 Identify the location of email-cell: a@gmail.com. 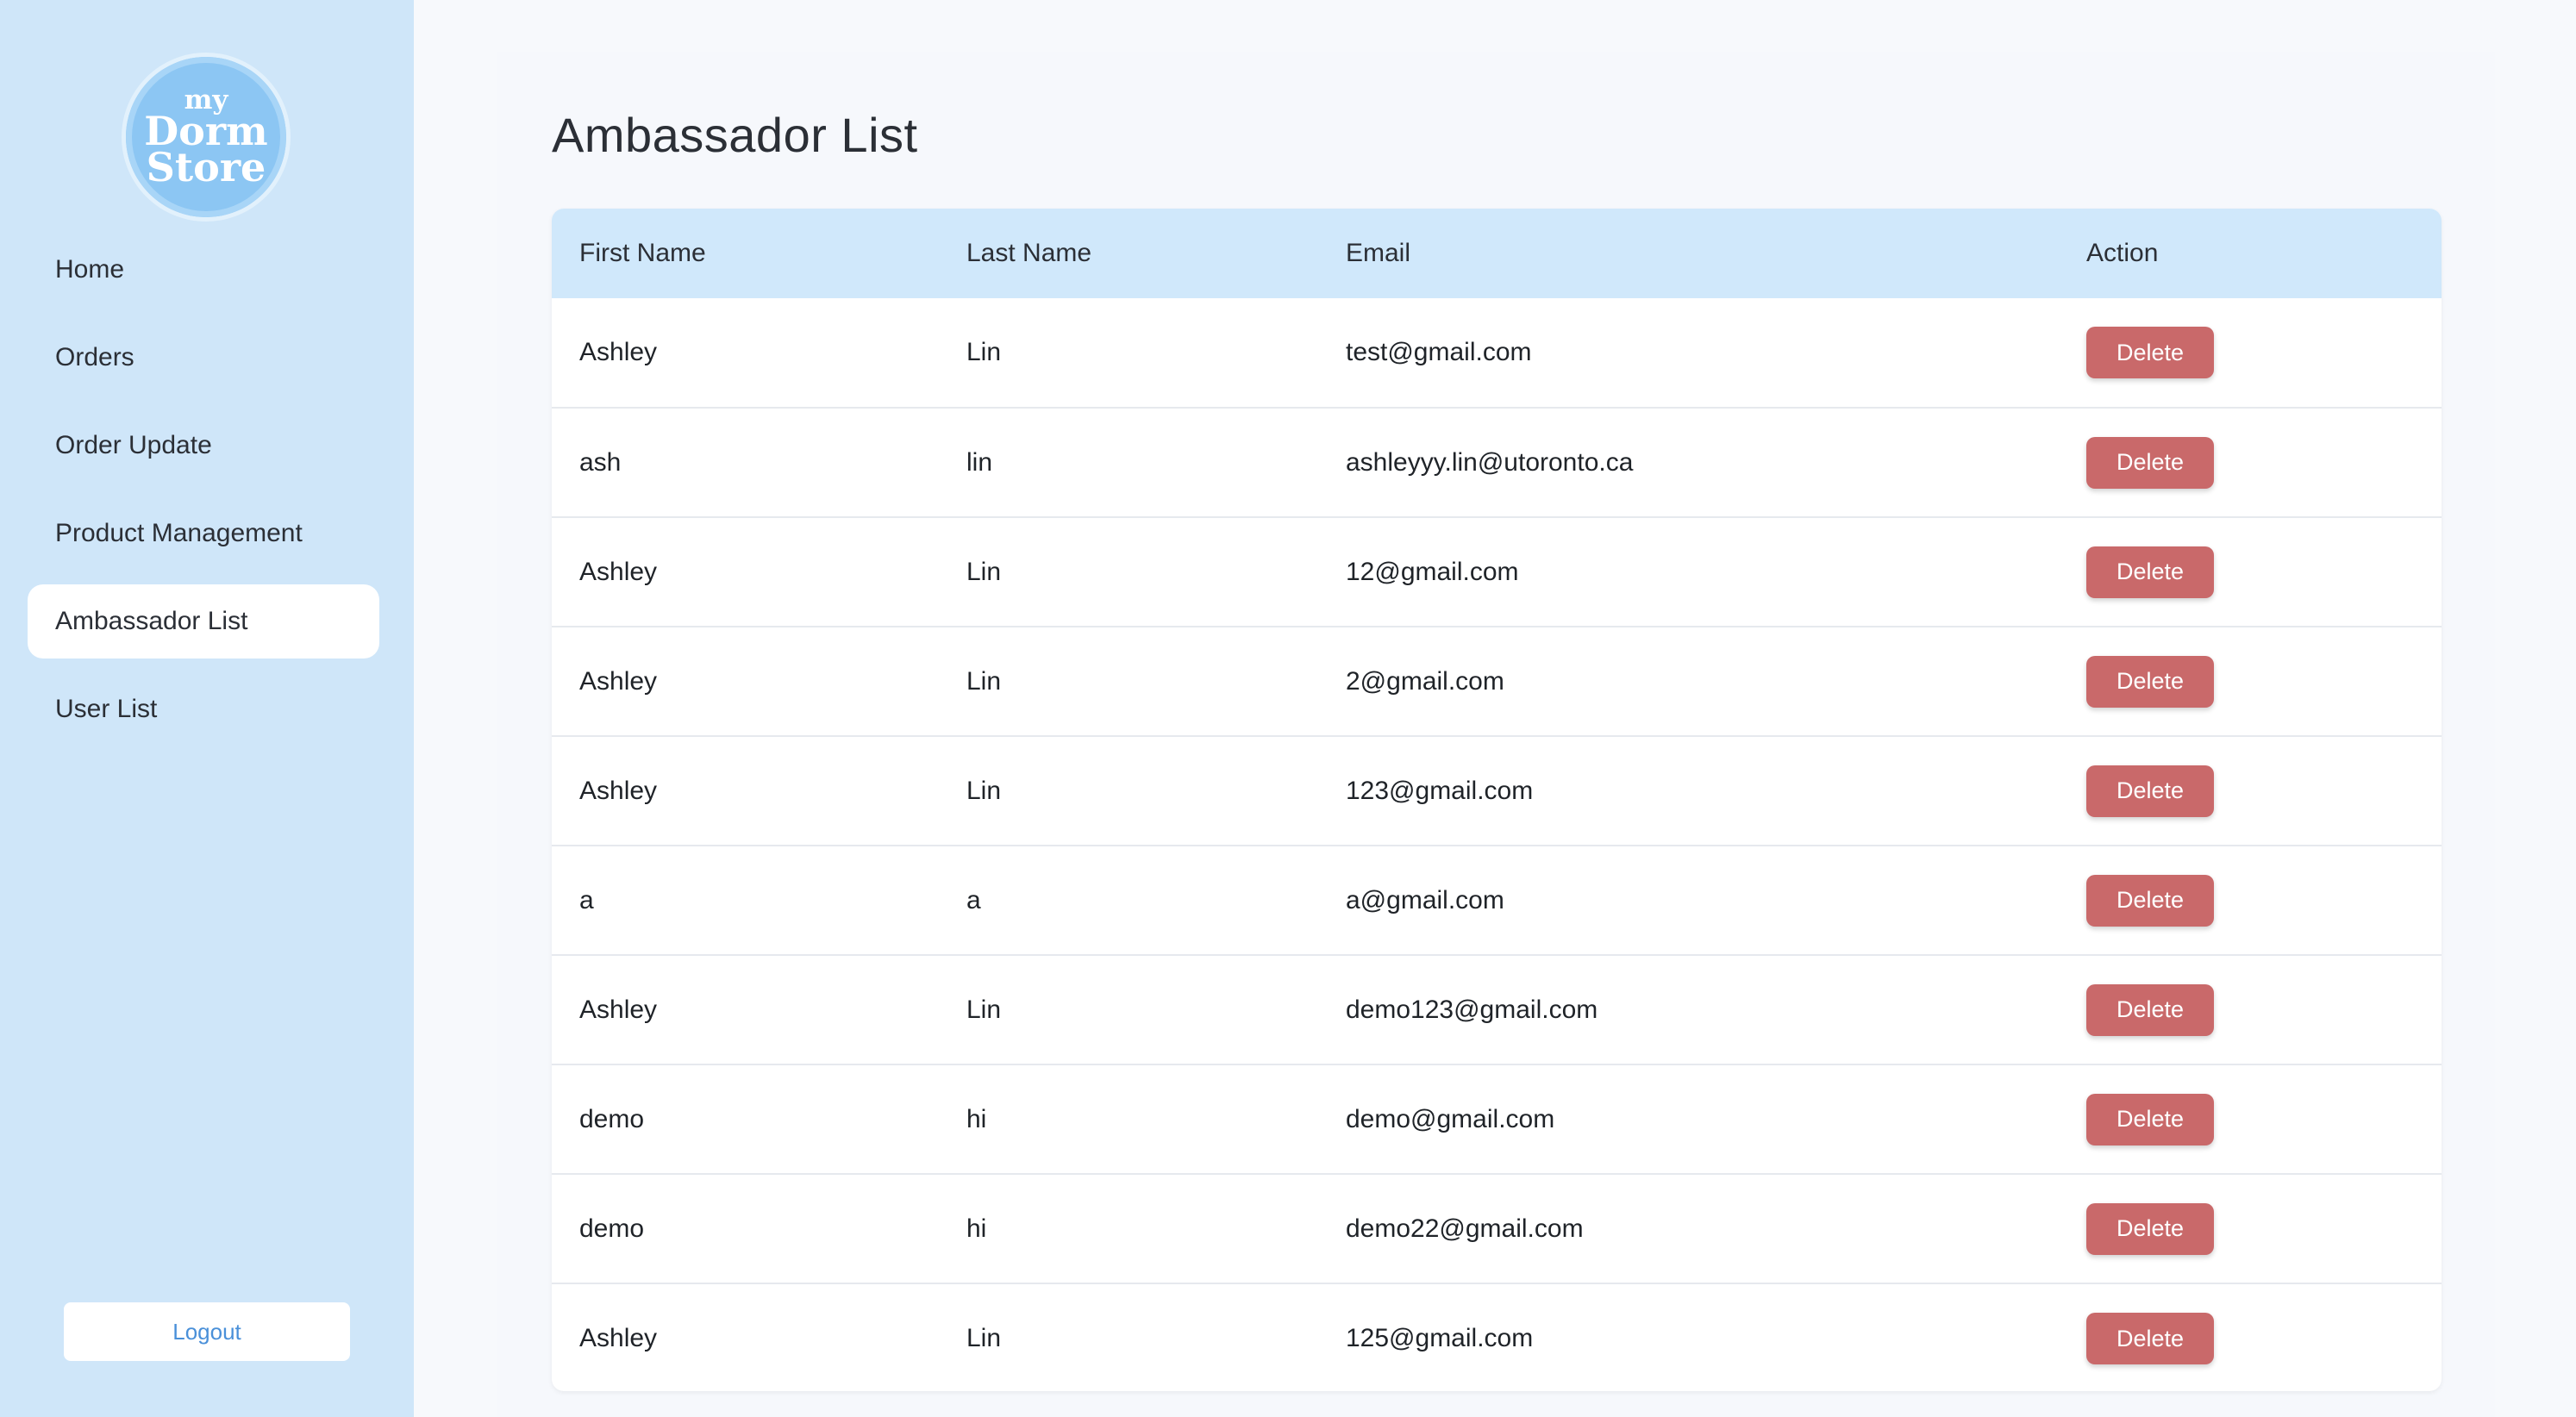
(1425, 900).